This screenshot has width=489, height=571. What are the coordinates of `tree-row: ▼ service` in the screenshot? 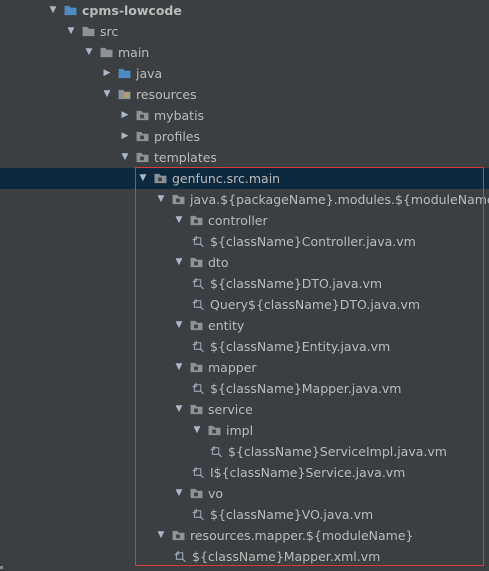 It's located at (244, 409).